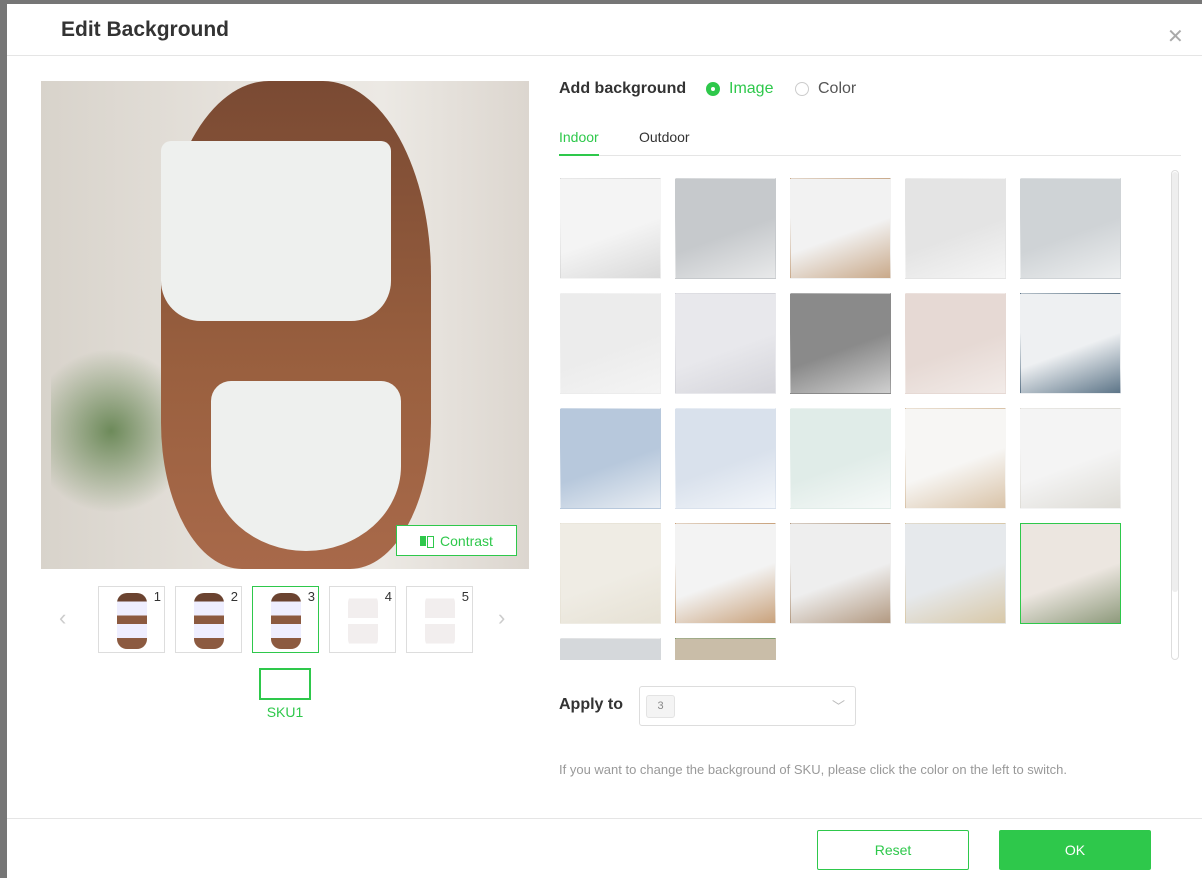 The image size is (1202, 878). What do you see at coordinates (1075, 850) in the screenshot?
I see `ok-button: OK` at bounding box center [1075, 850].